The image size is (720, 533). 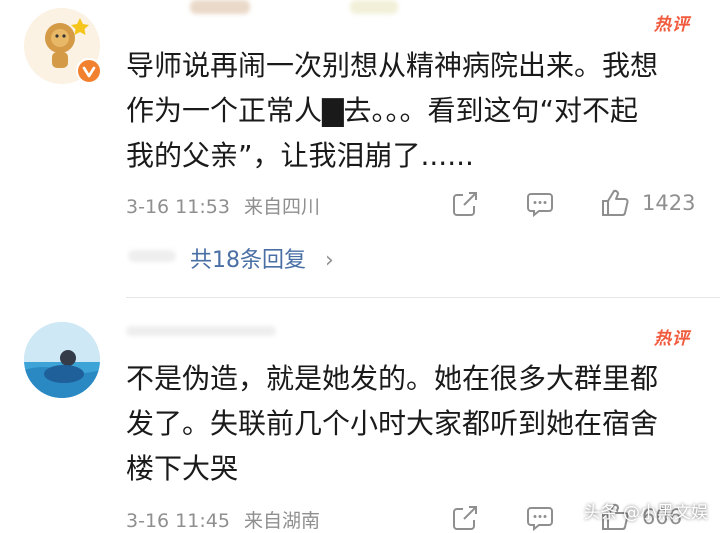 What do you see at coordinates (201, 331) in the screenshot?
I see `username-blurred` at bounding box center [201, 331].